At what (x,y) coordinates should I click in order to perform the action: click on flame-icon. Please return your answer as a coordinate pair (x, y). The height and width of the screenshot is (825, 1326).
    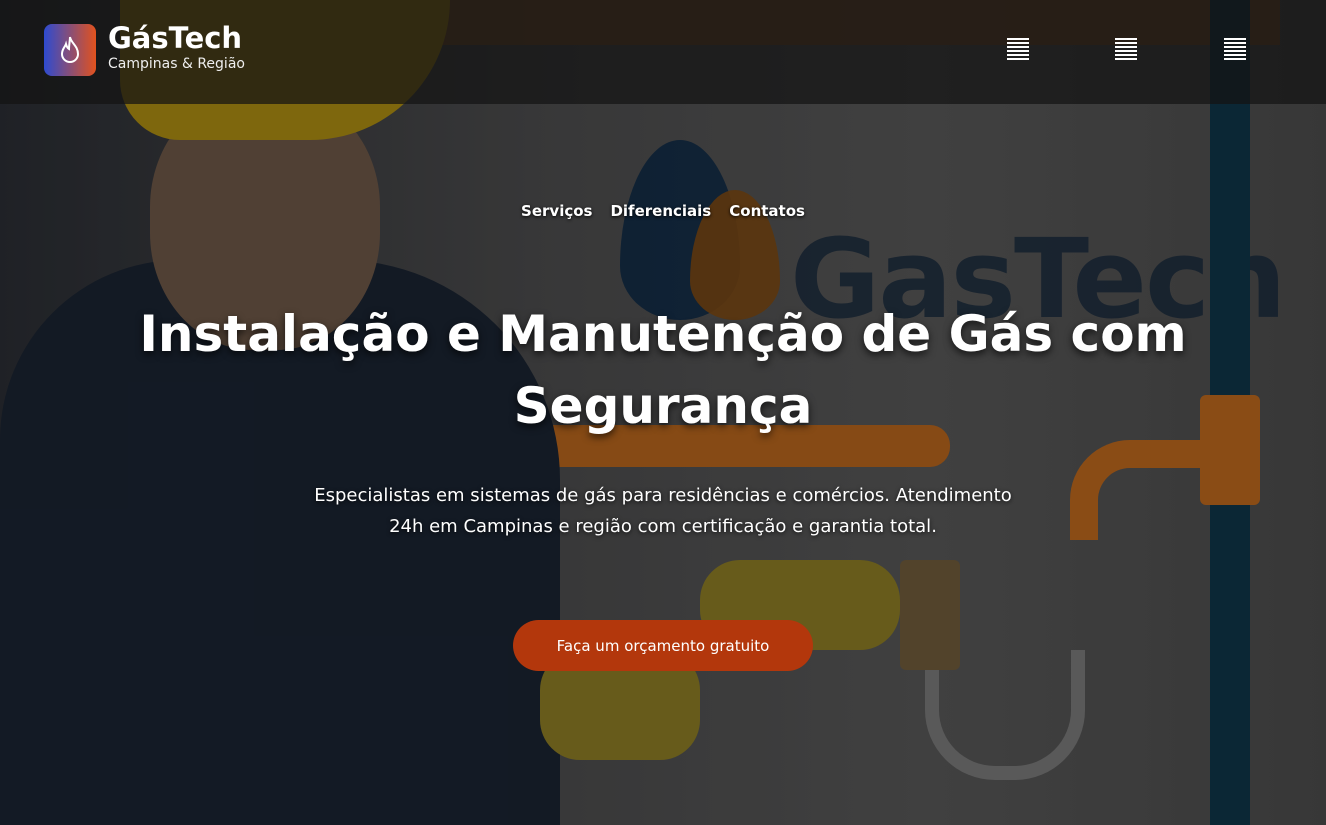
    Looking at the image, I should click on (70, 49).